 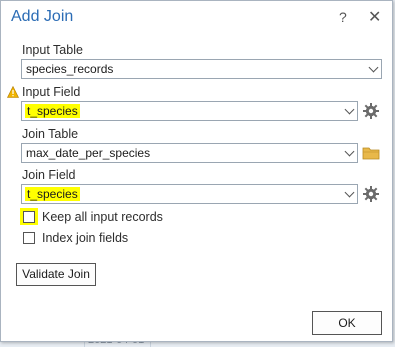 I want to click on input-table-combo: species_records, so click(x=201, y=69).